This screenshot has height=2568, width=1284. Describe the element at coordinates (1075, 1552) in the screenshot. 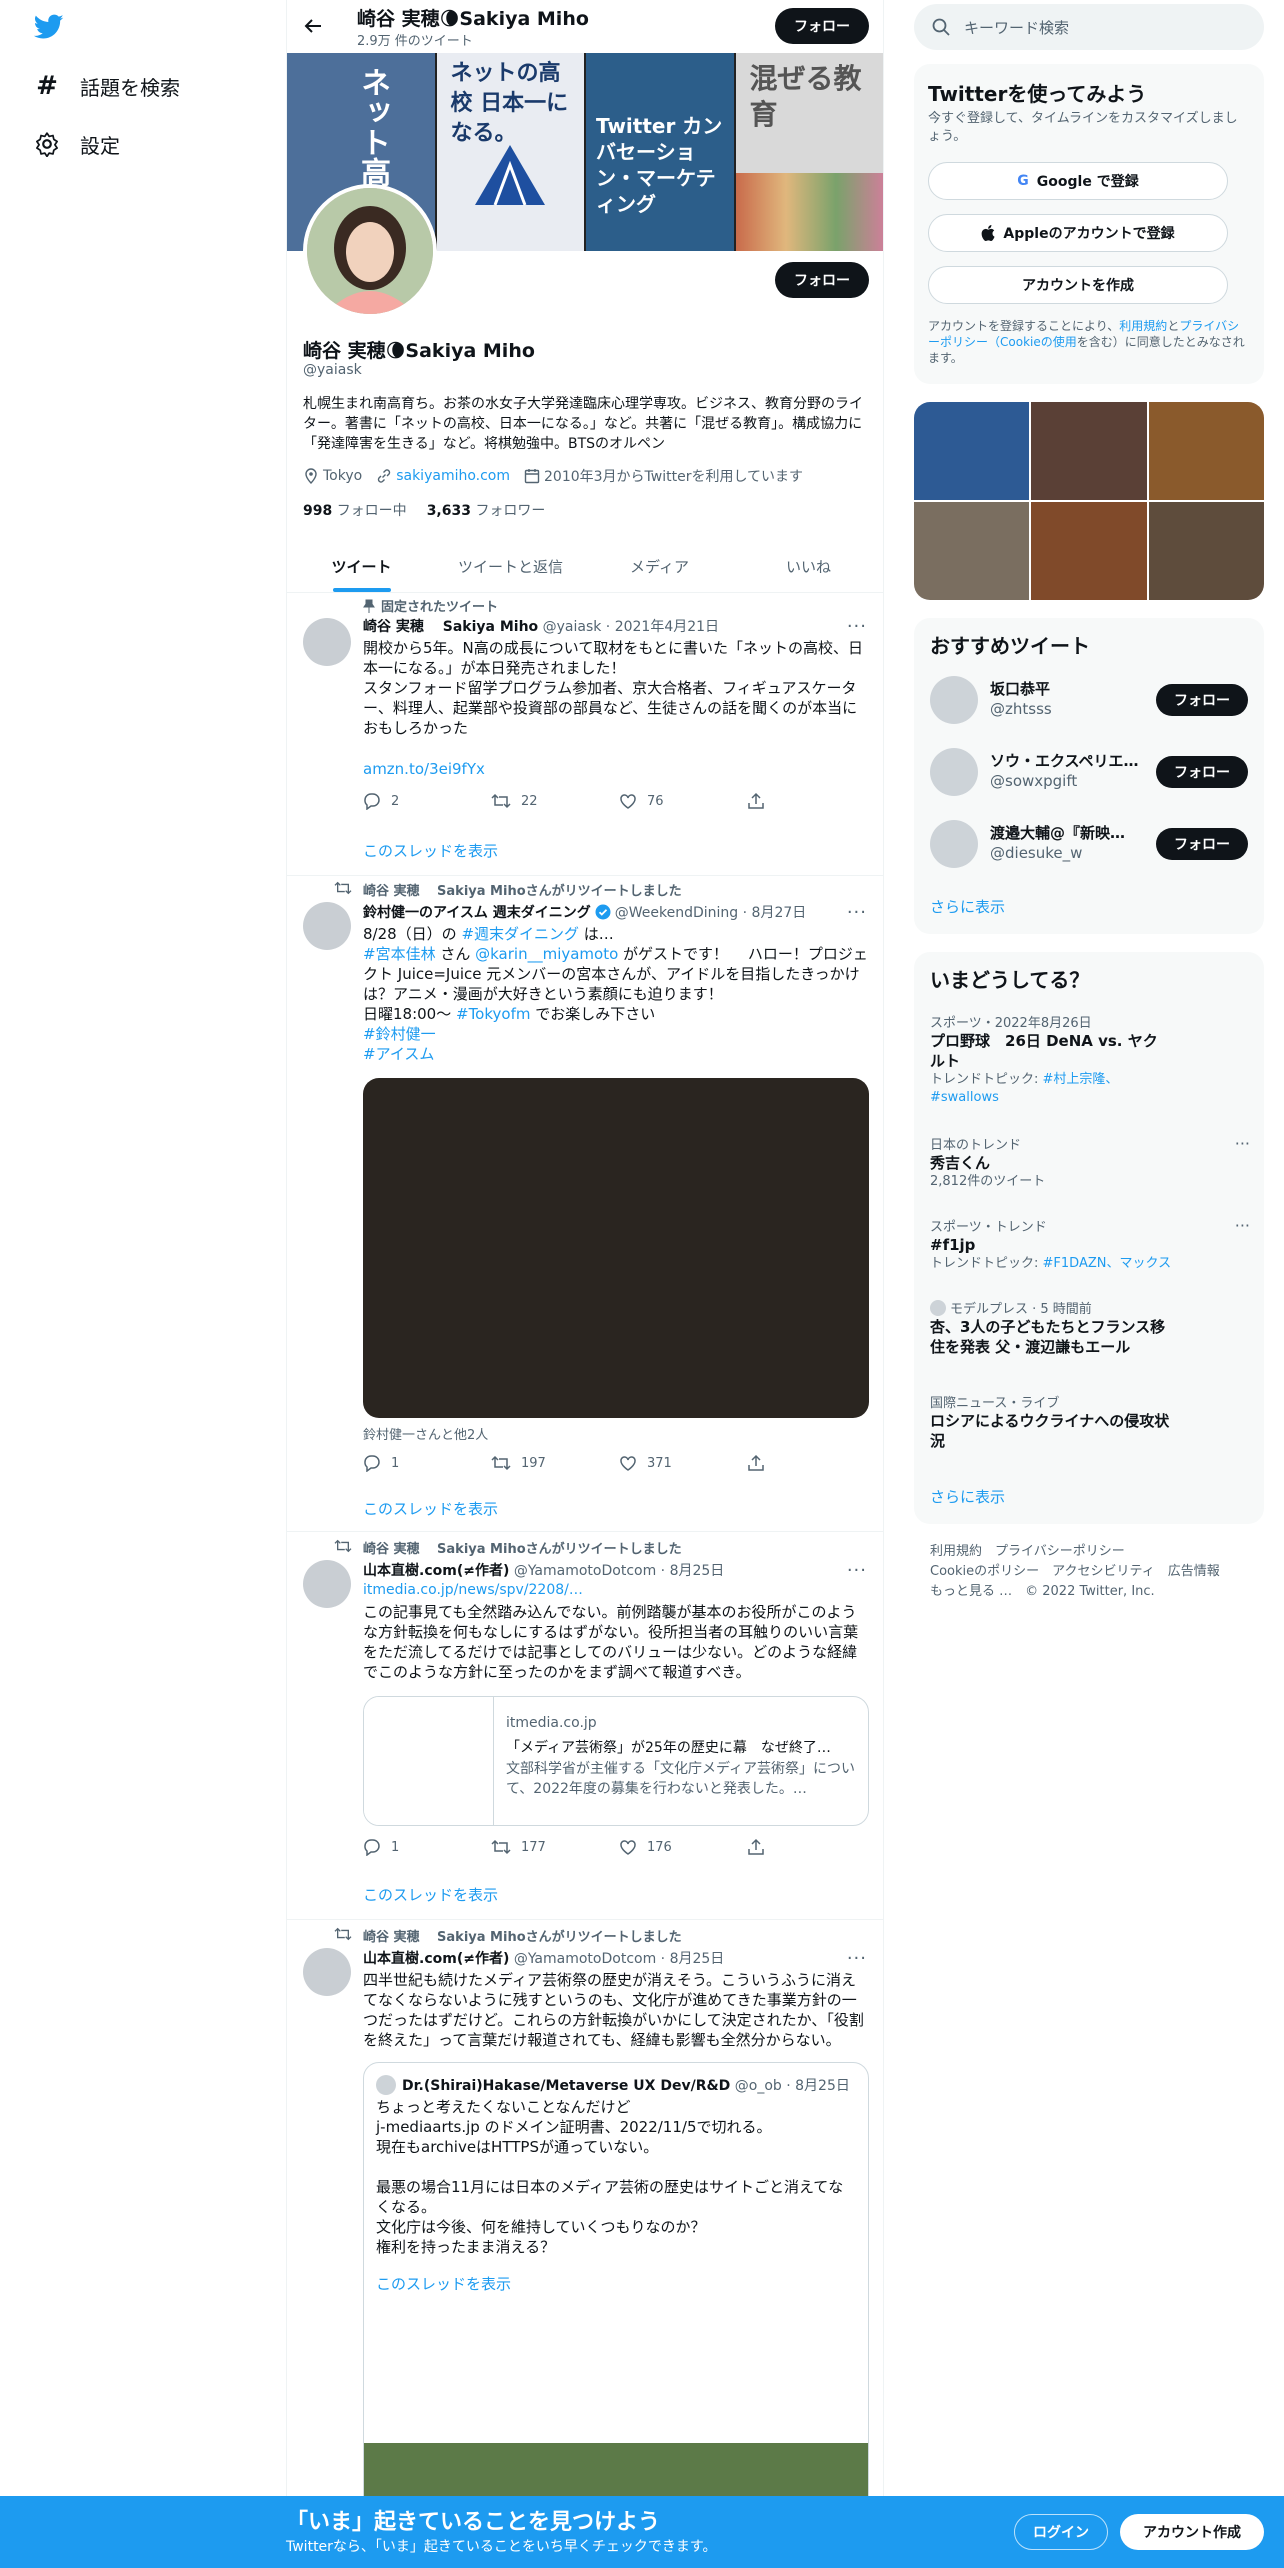

I see `footer-links-1: 利用規約 プライバシーポリシー` at that location.